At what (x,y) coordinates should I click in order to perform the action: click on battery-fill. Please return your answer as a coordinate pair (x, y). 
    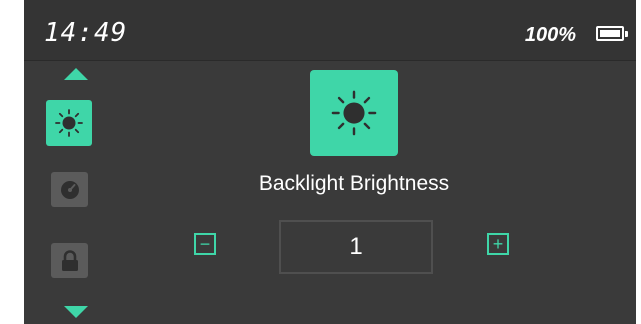
    Looking at the image, I should click on (610, 33).